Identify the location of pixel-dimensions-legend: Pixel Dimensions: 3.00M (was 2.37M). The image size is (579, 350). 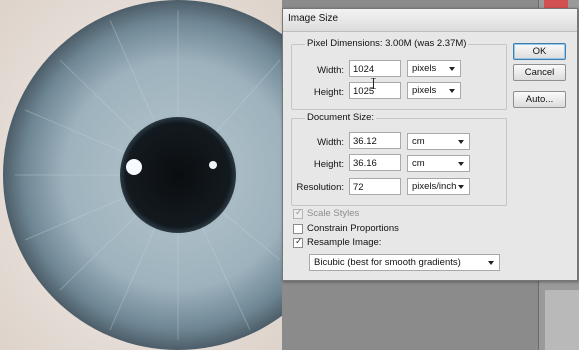
(387, 43).